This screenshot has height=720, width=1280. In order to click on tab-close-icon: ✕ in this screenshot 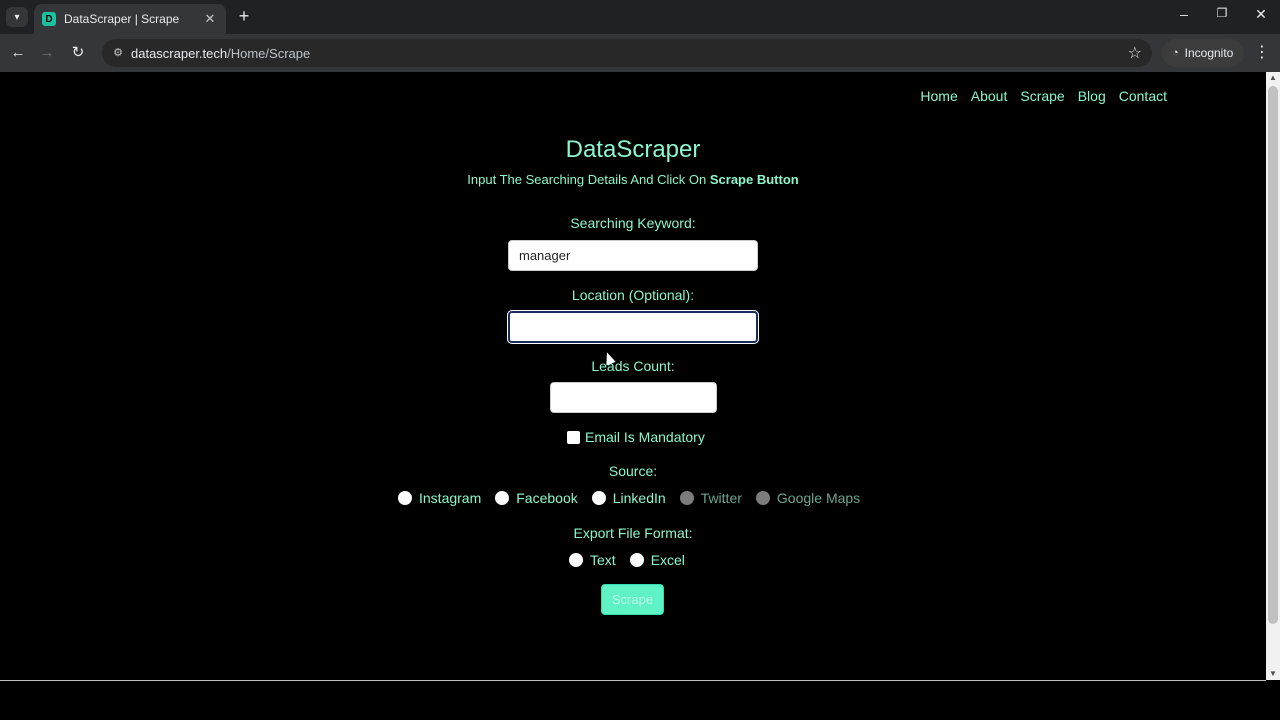, I will do `click(210, 19)`.